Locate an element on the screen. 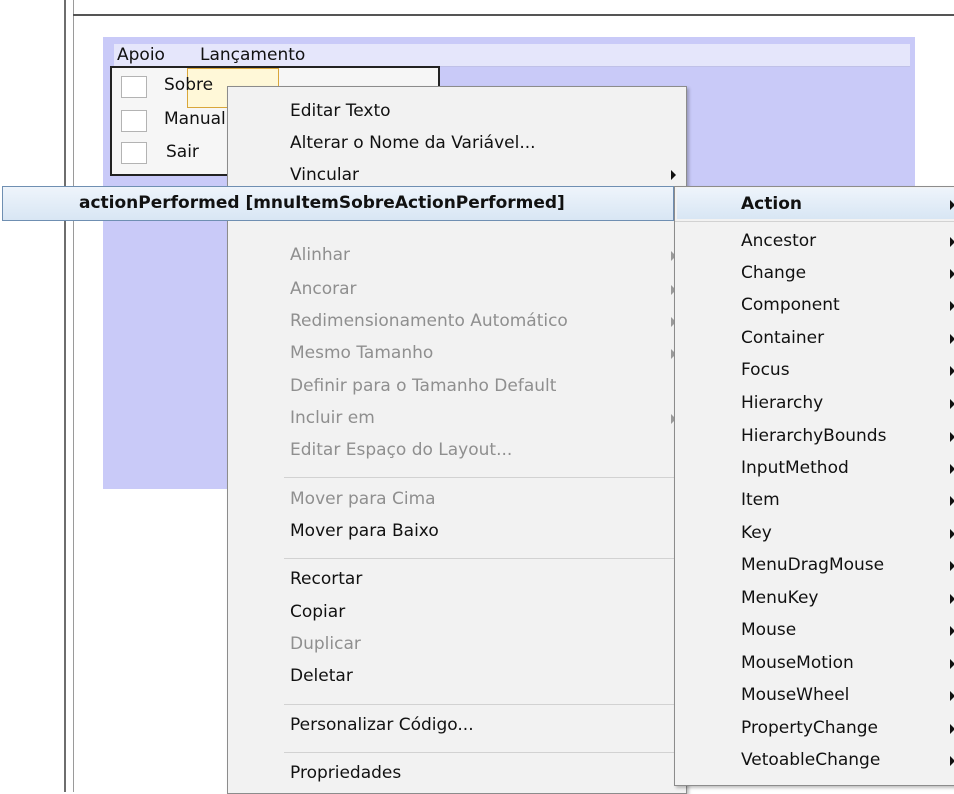  event-item: Item is located at coordinates (760, 500).